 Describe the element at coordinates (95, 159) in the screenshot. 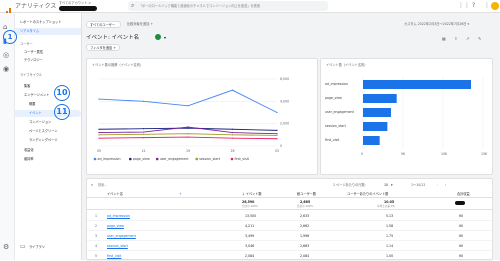

I see `legend-swatch-ad_impression` at that location.